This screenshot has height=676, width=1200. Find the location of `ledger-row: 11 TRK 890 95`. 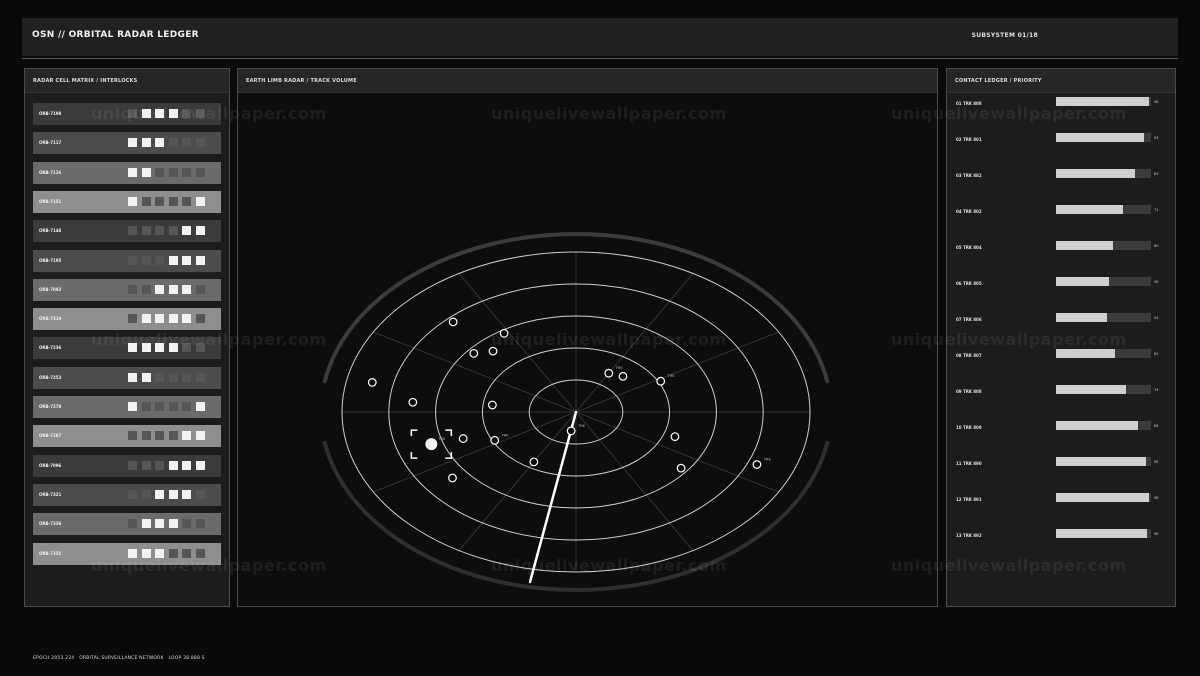

ledger-row: 11 TRK 890 95 is located at coordinates (1060, 464).